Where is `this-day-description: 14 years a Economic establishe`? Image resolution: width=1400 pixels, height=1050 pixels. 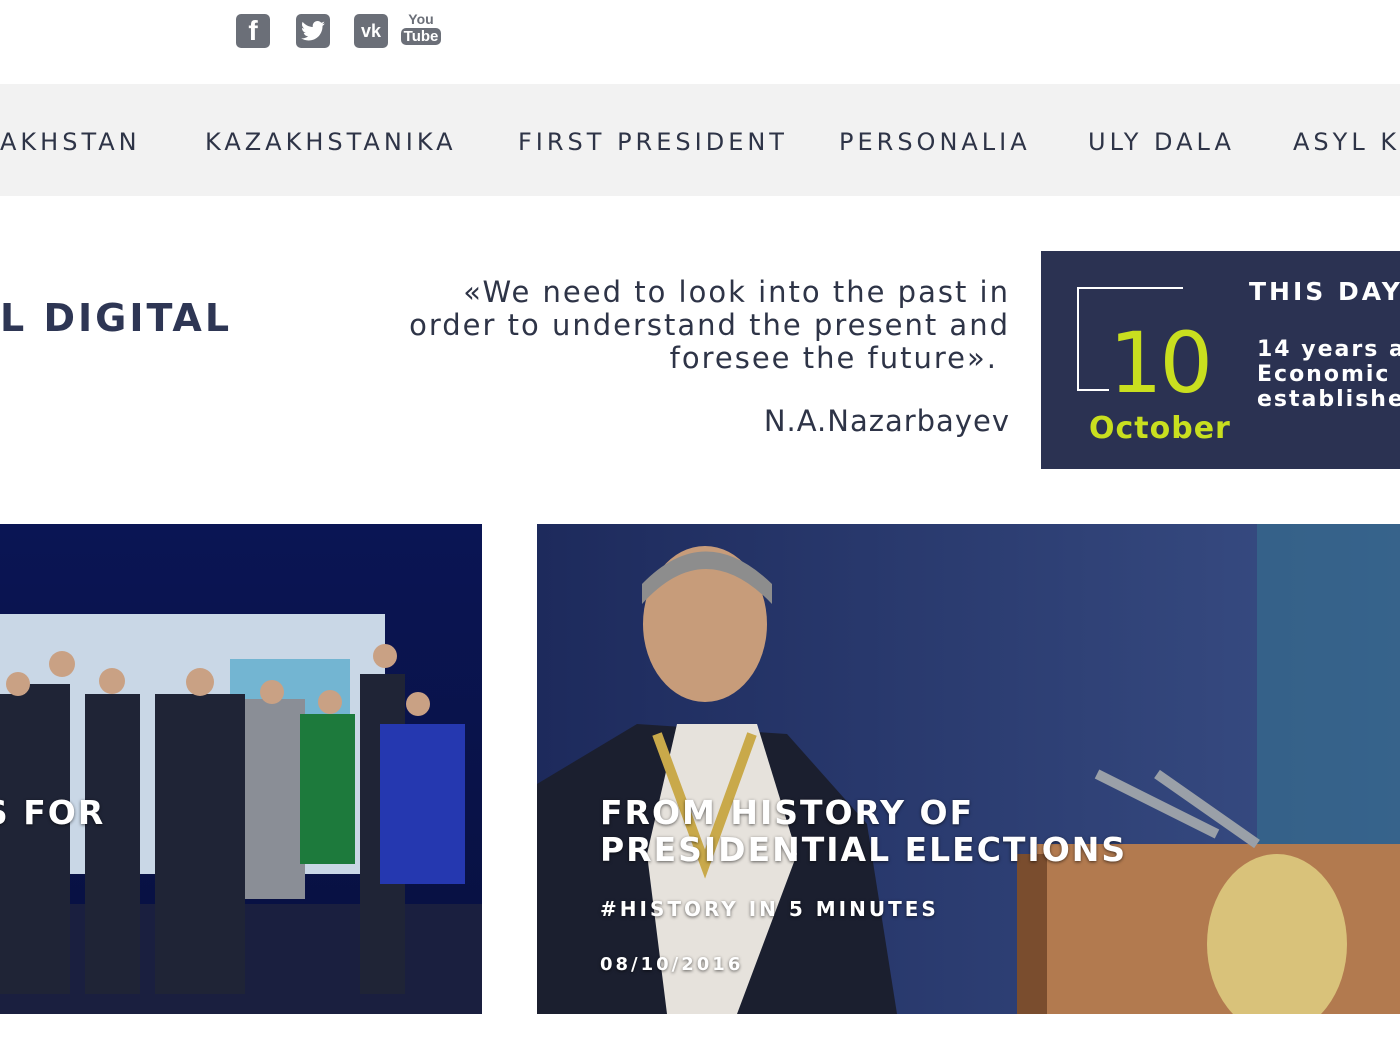 this-day-description: 14 years a Economic establishe is located at coordinates (1328, 374).